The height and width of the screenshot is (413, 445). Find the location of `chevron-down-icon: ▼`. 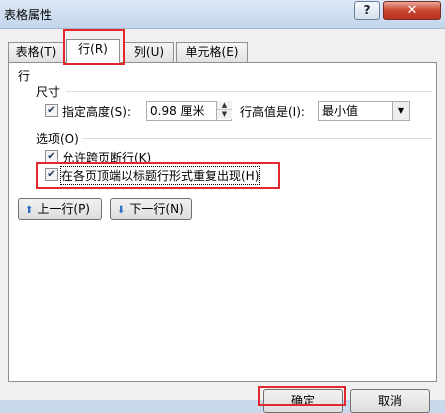

chevron-down-icon: ▼ is located at coordinates (401, 110).